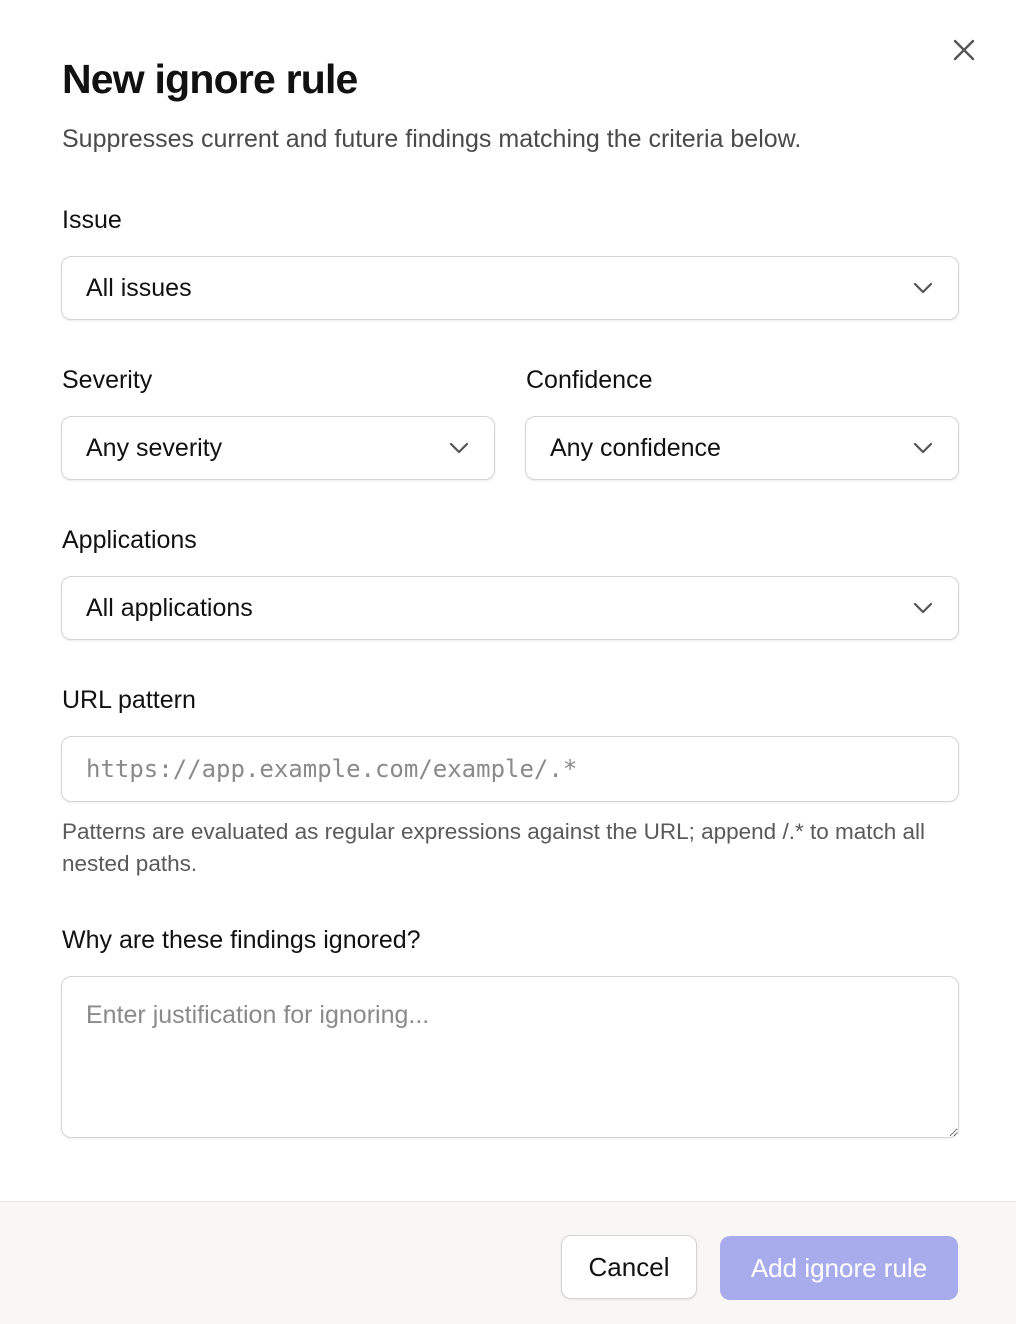  I want to click on confidence-select-value: Any confidence, so click(635, 447).